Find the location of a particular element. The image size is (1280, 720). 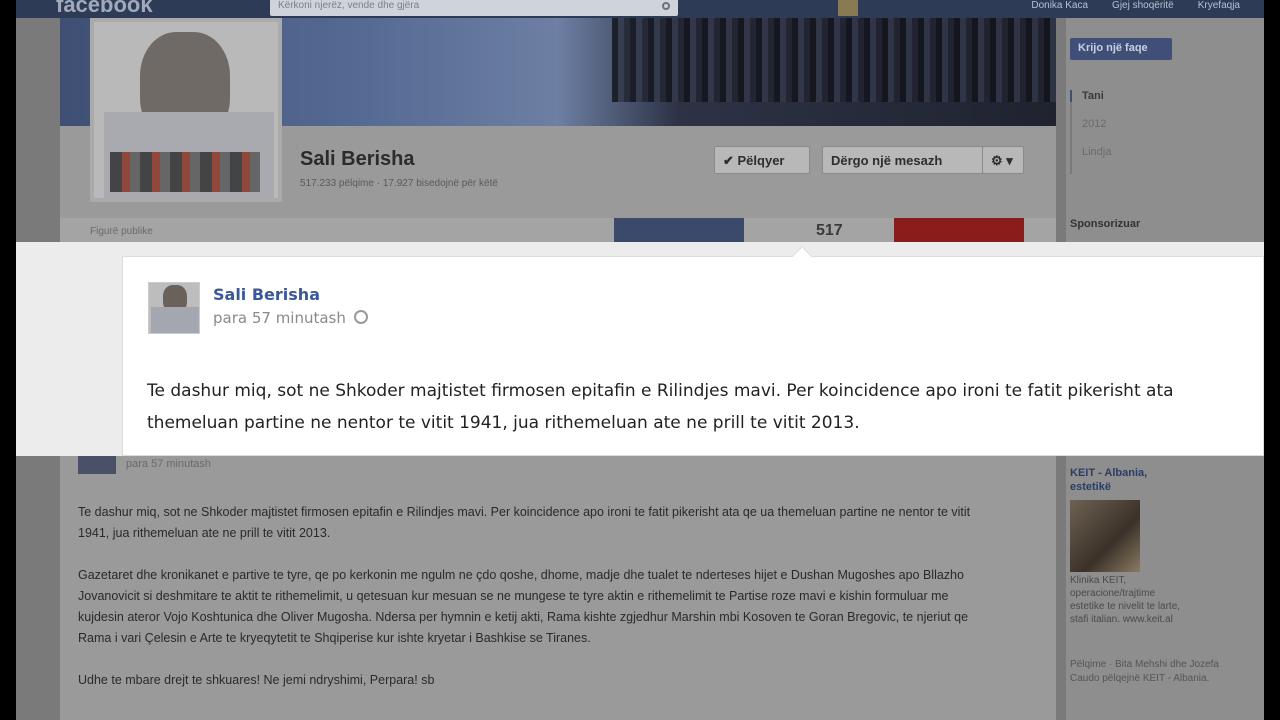

likes-count: 517 is located at coordinates (829, 231).